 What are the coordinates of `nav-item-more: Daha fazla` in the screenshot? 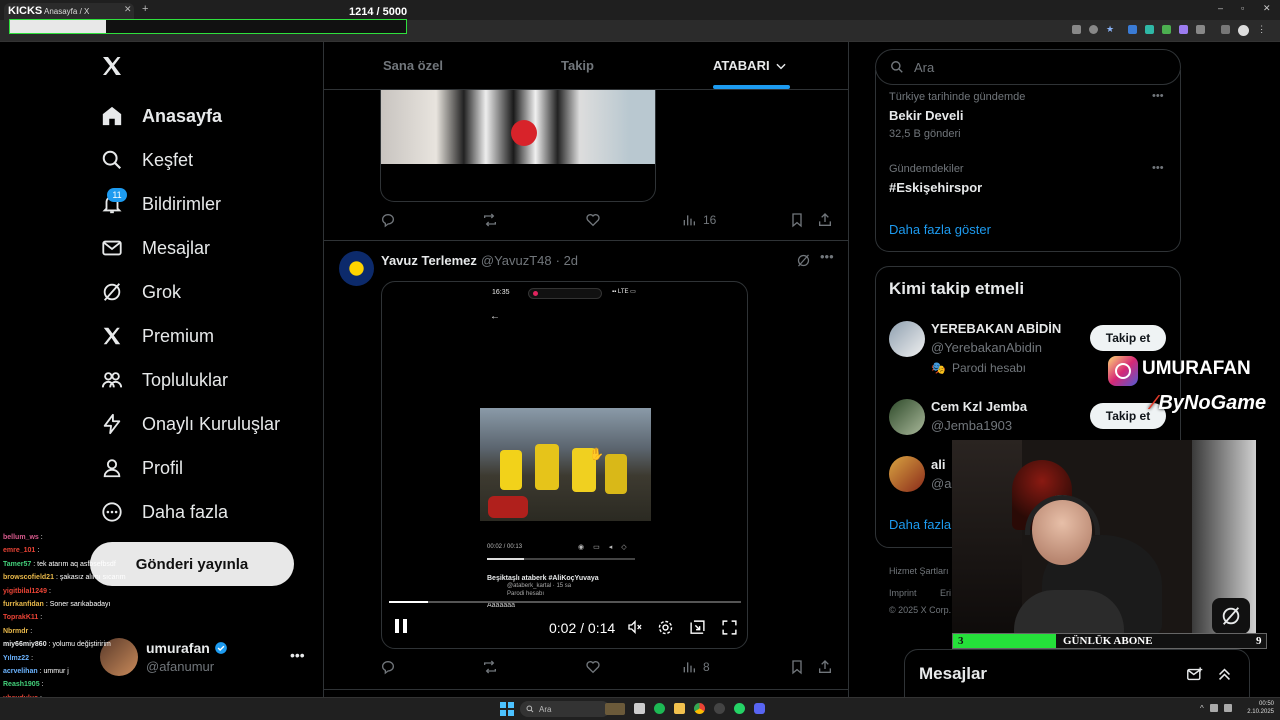 It's located at (164, 512).